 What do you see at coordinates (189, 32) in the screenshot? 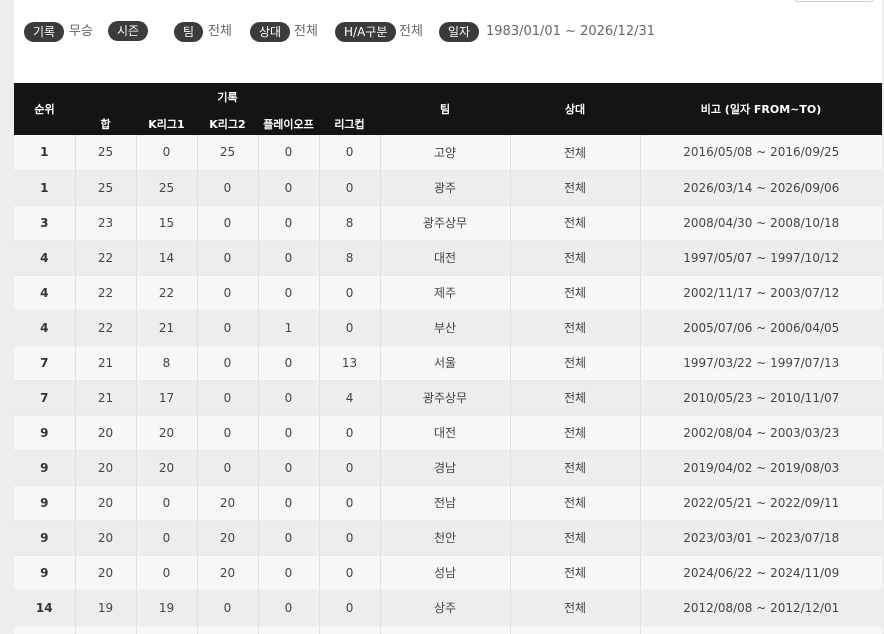
I see `filter-chip-team: 팀` at bounding box center [189, 32].